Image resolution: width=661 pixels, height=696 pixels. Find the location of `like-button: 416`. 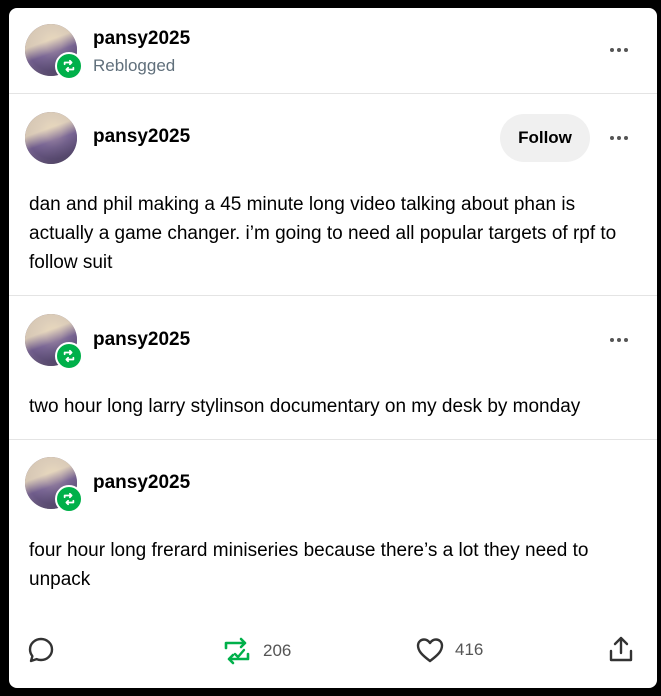

like-button: 416 is located at coordinates (449, 650).